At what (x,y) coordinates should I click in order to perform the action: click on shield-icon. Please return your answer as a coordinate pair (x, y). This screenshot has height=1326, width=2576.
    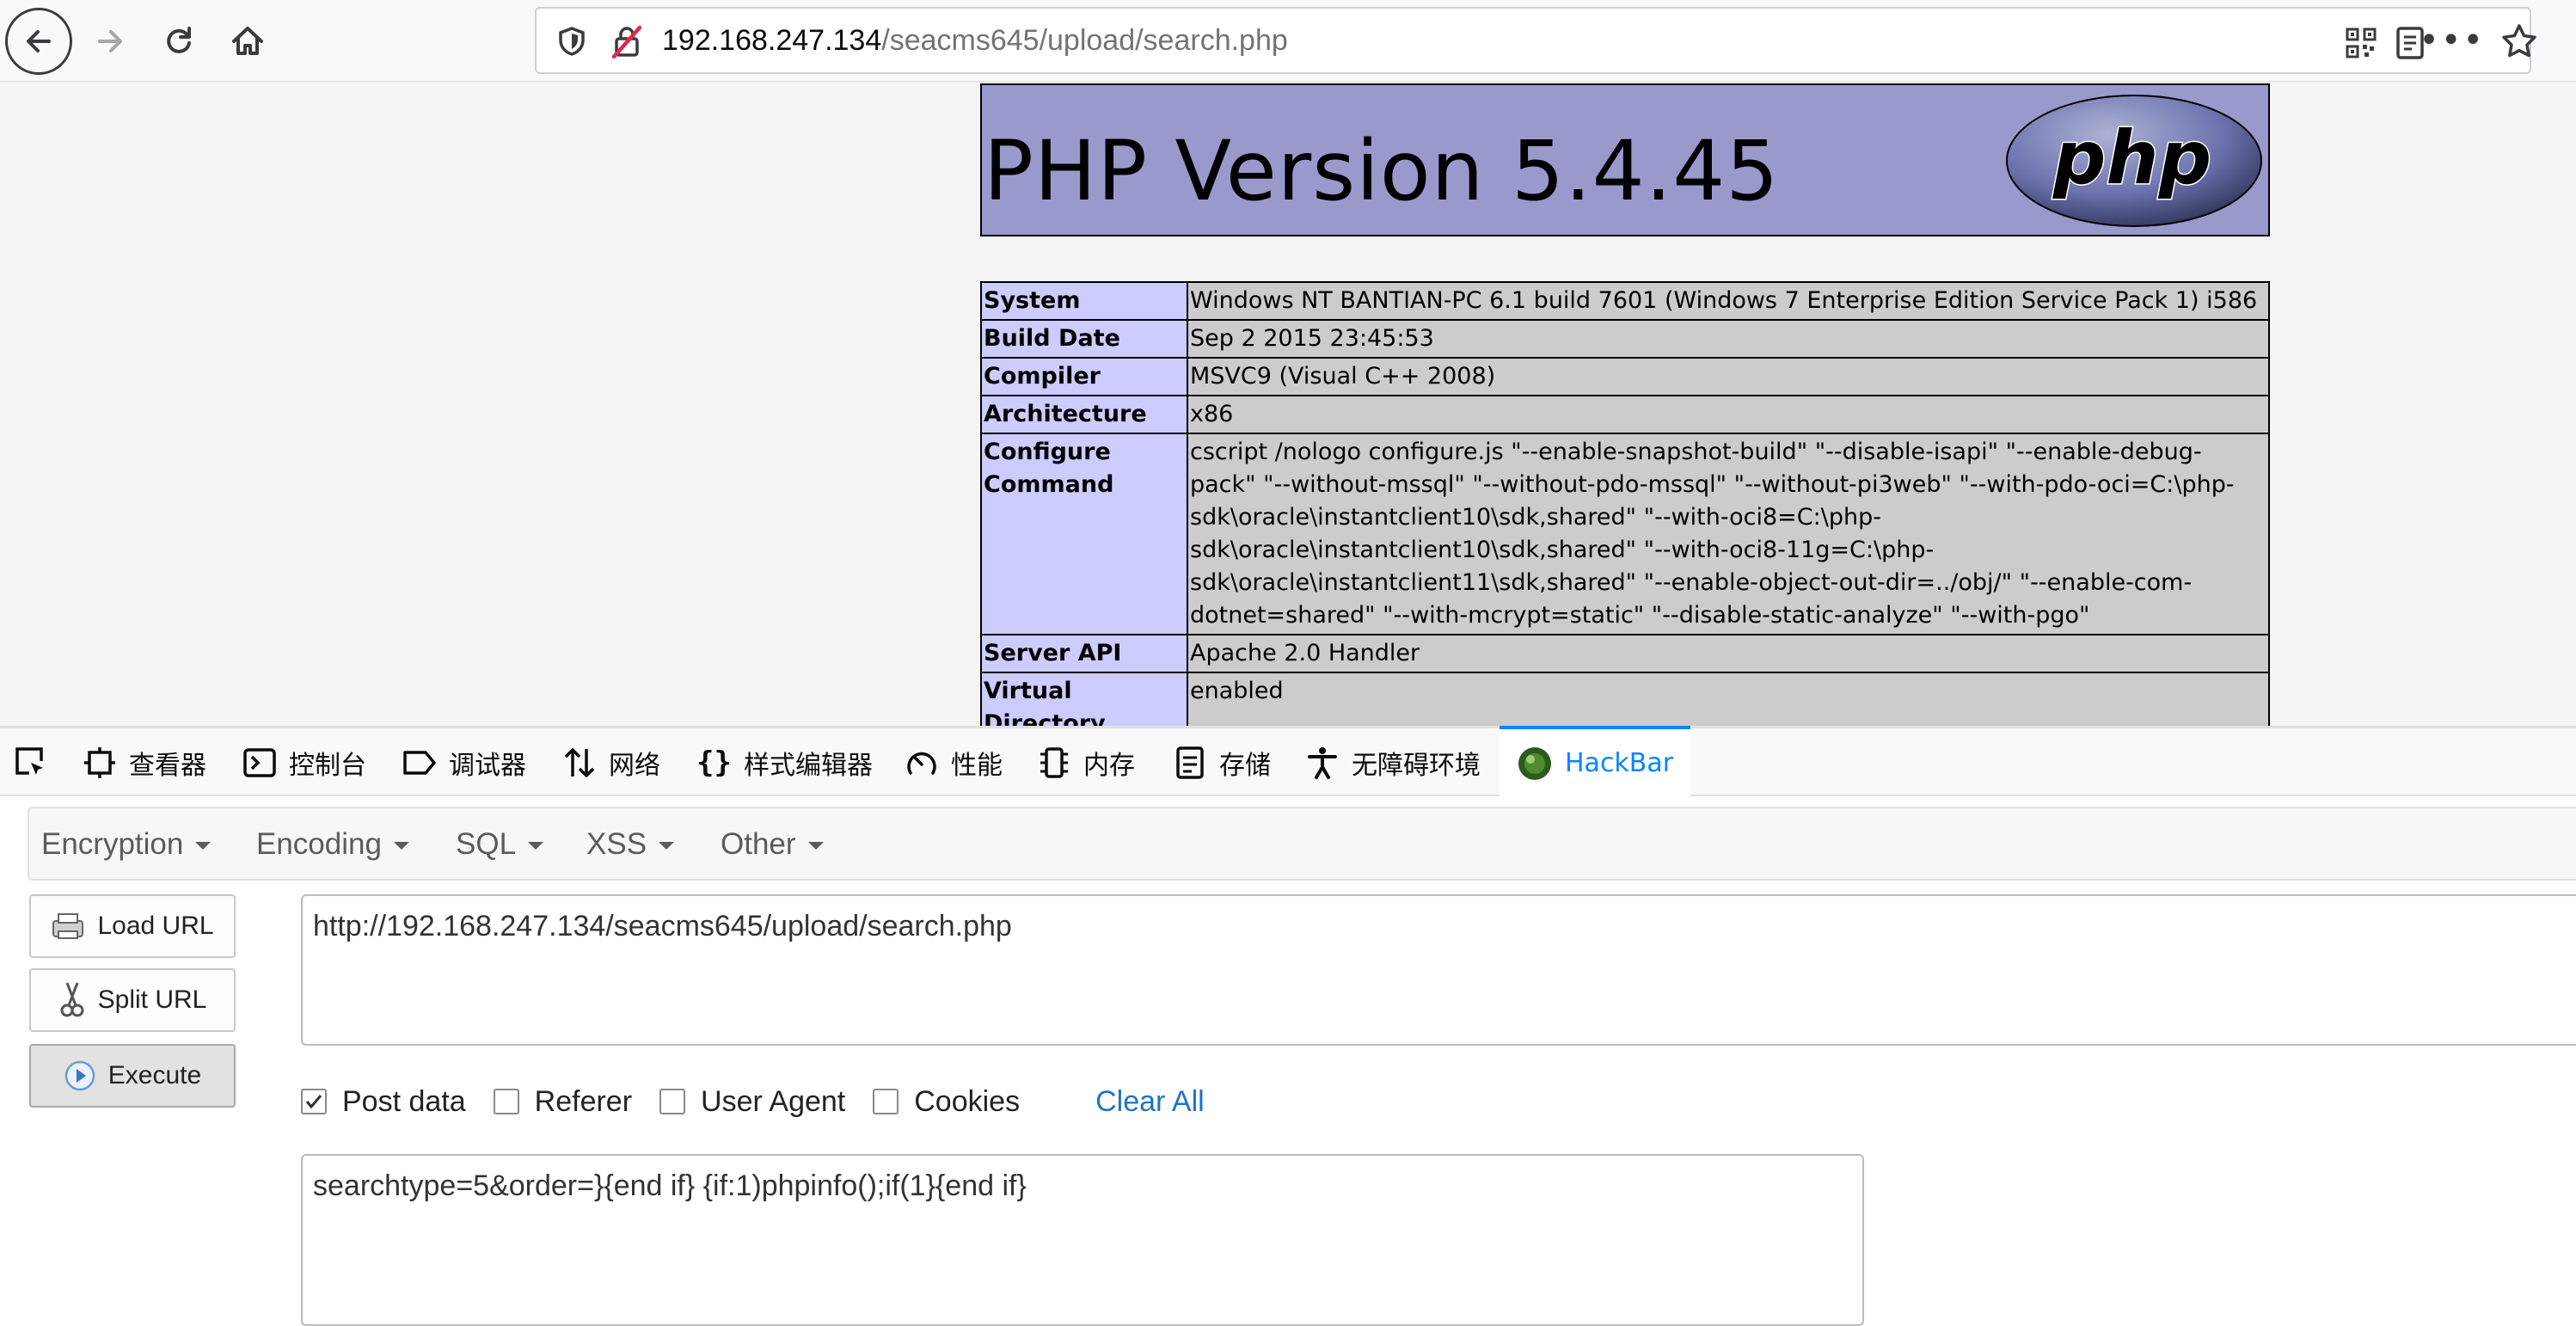
    Looking at the image, I should click on (571, 43).